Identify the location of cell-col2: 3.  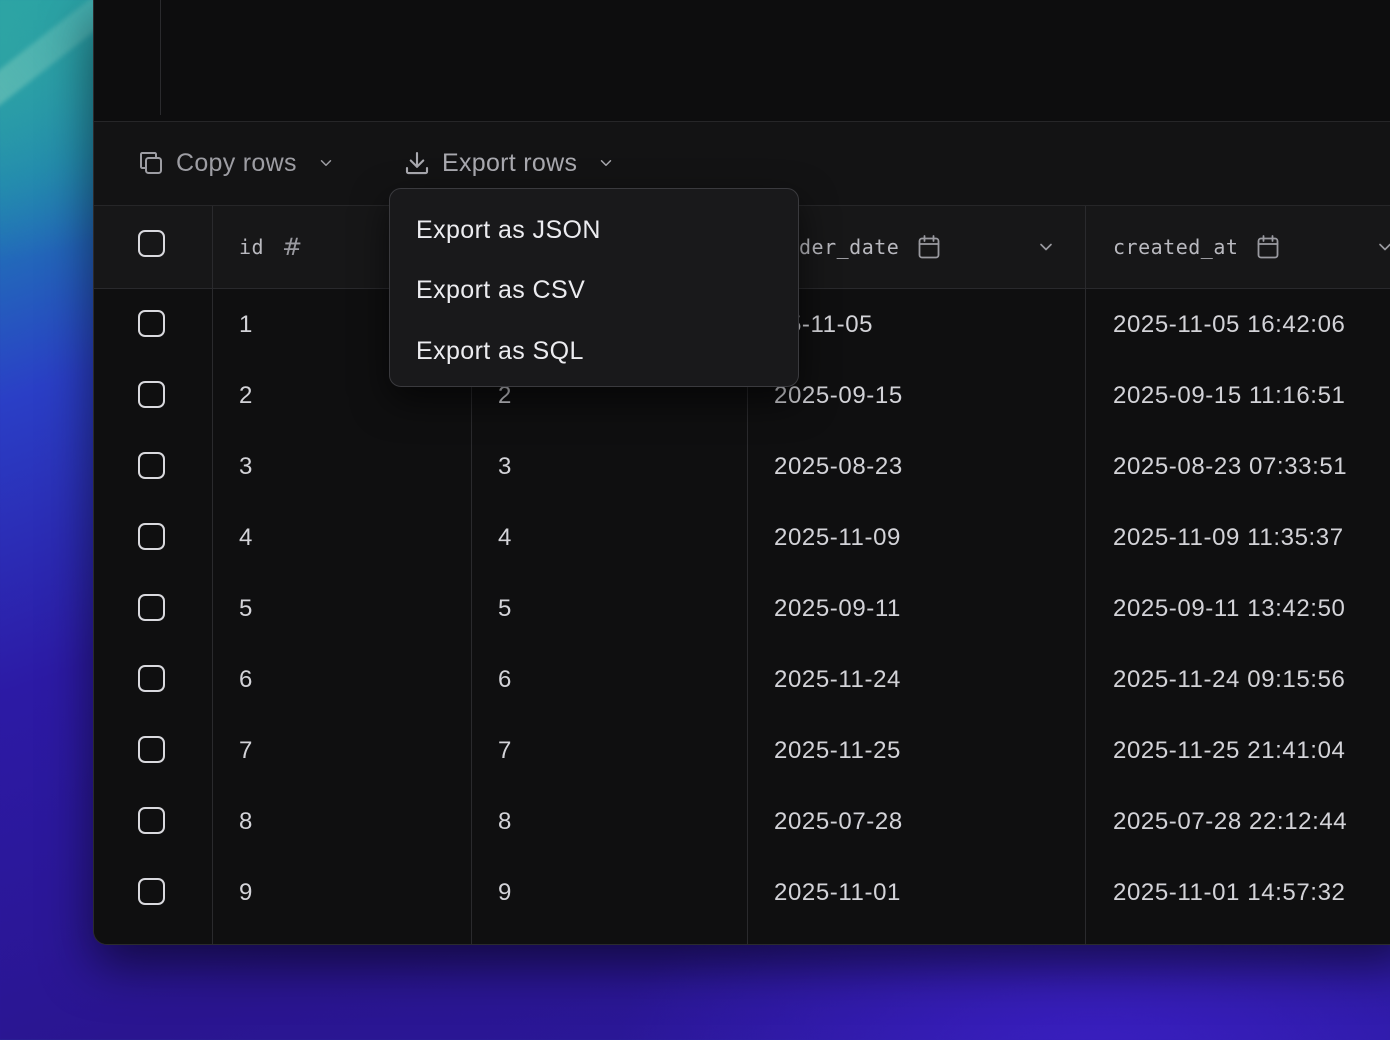
(505, 466).